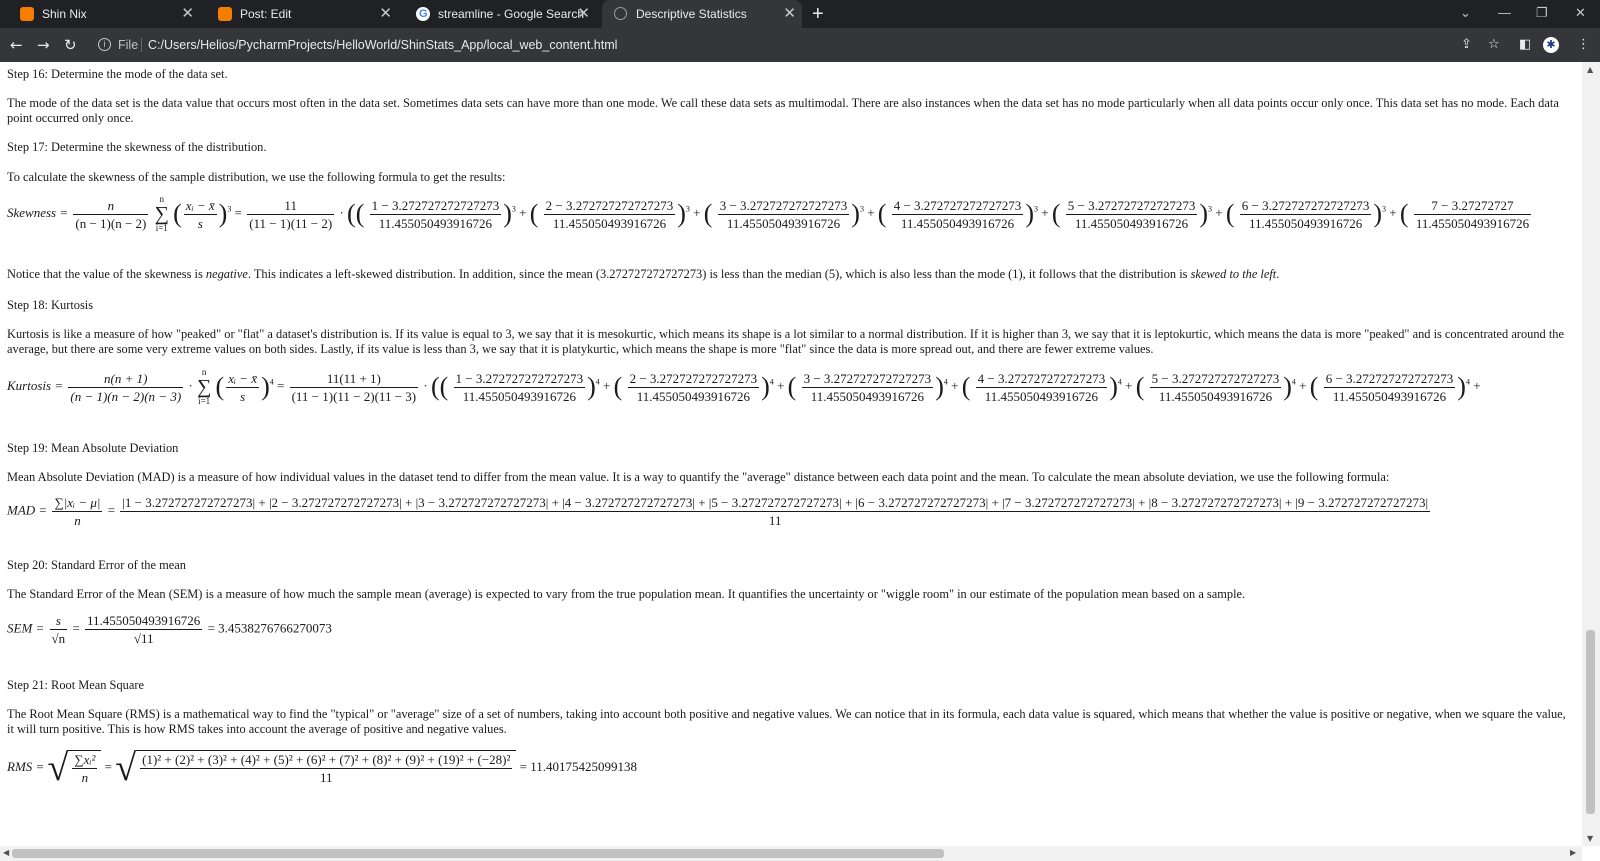  What do you see at coordinates (111, 206) in the screenshot?
I see `numerator: n` at bounding box center [111, 206].